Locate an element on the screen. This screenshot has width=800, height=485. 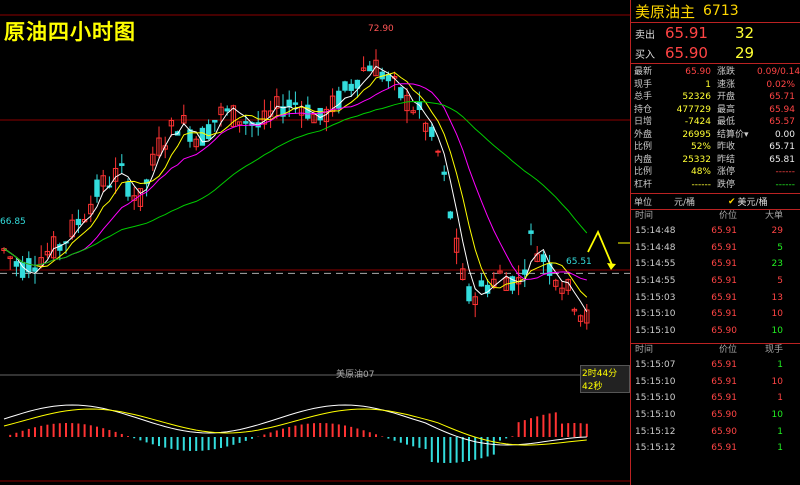
unit-label: 单位 is located at coordinates (643, 203).